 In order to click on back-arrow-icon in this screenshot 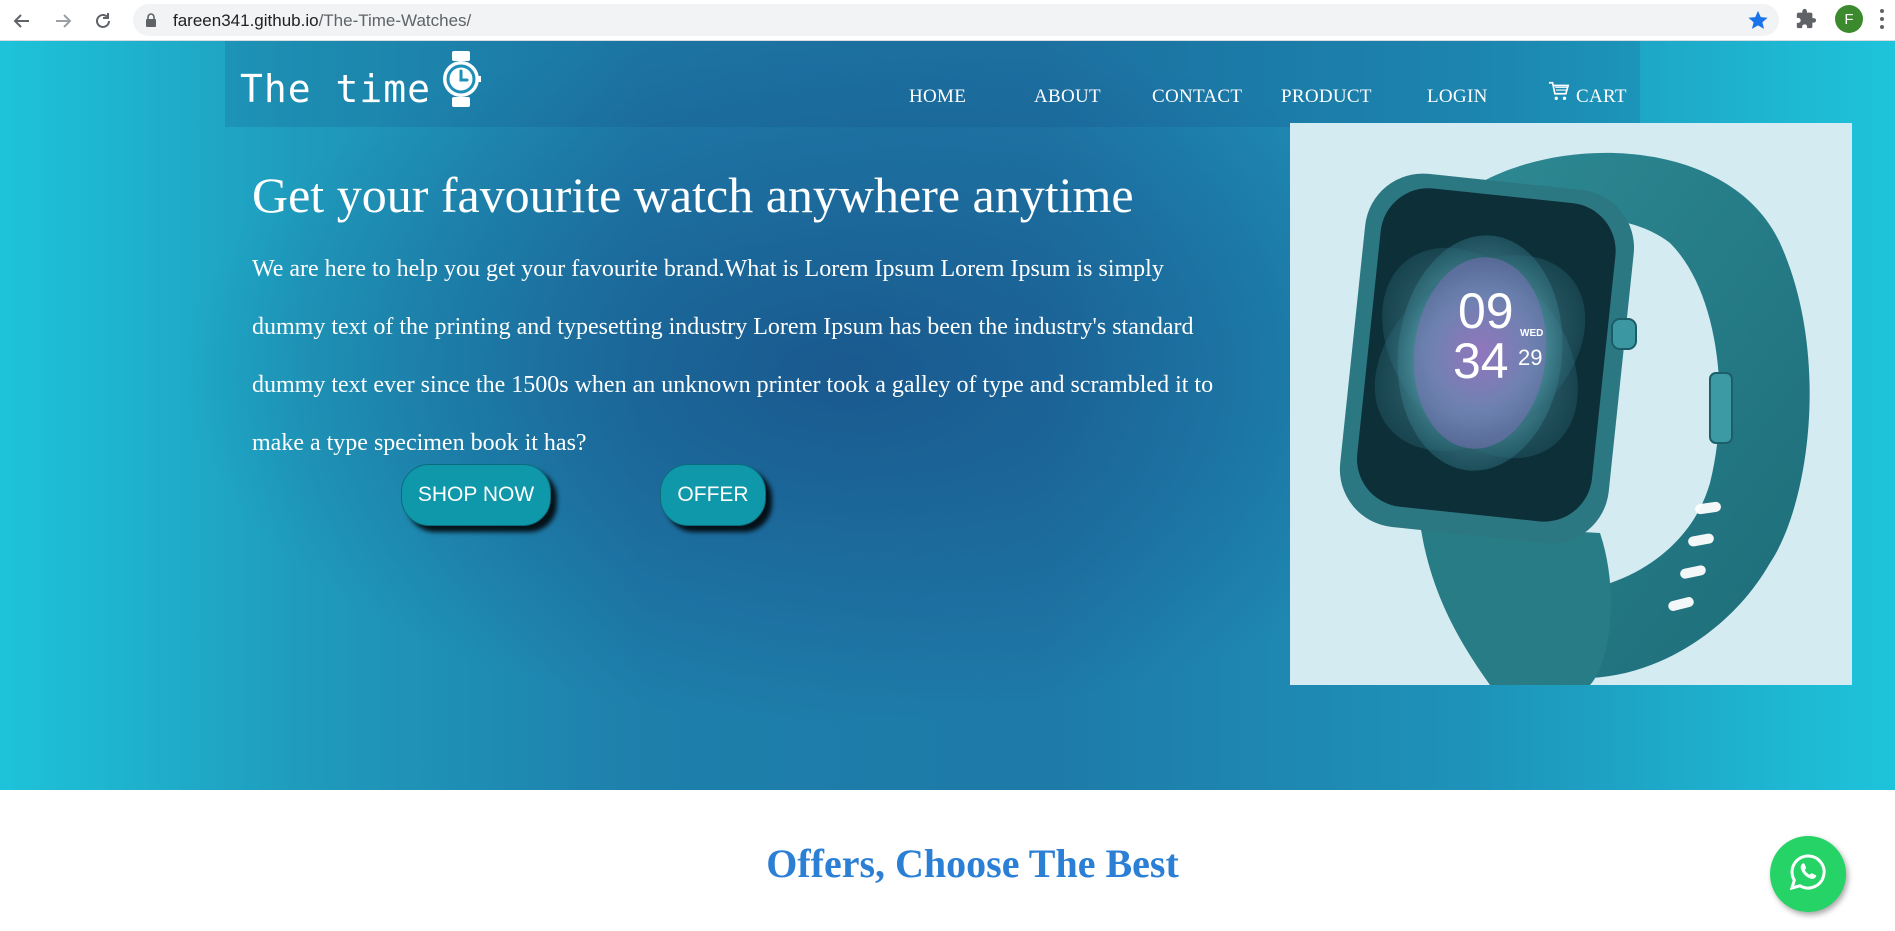, I will do `click(22, 21)`.